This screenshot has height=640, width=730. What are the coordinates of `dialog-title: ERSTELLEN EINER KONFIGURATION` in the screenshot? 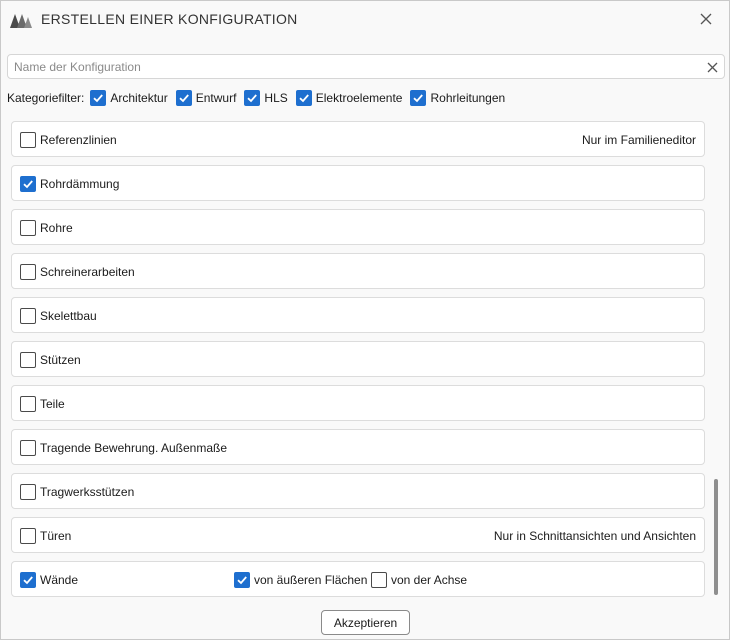 It's located at (169, 19).